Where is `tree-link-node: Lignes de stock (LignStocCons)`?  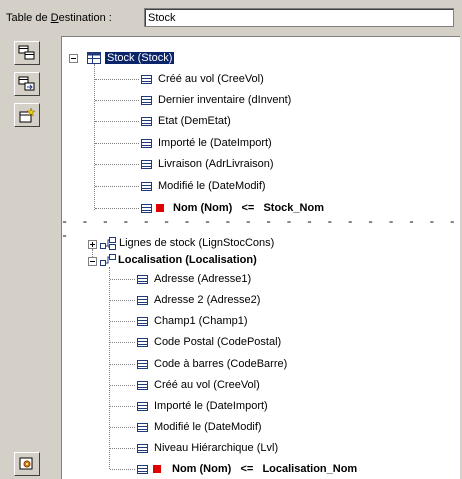 tree-link-node: Lignes de stock (LignStocCons) is located at coordinates (196, 243).